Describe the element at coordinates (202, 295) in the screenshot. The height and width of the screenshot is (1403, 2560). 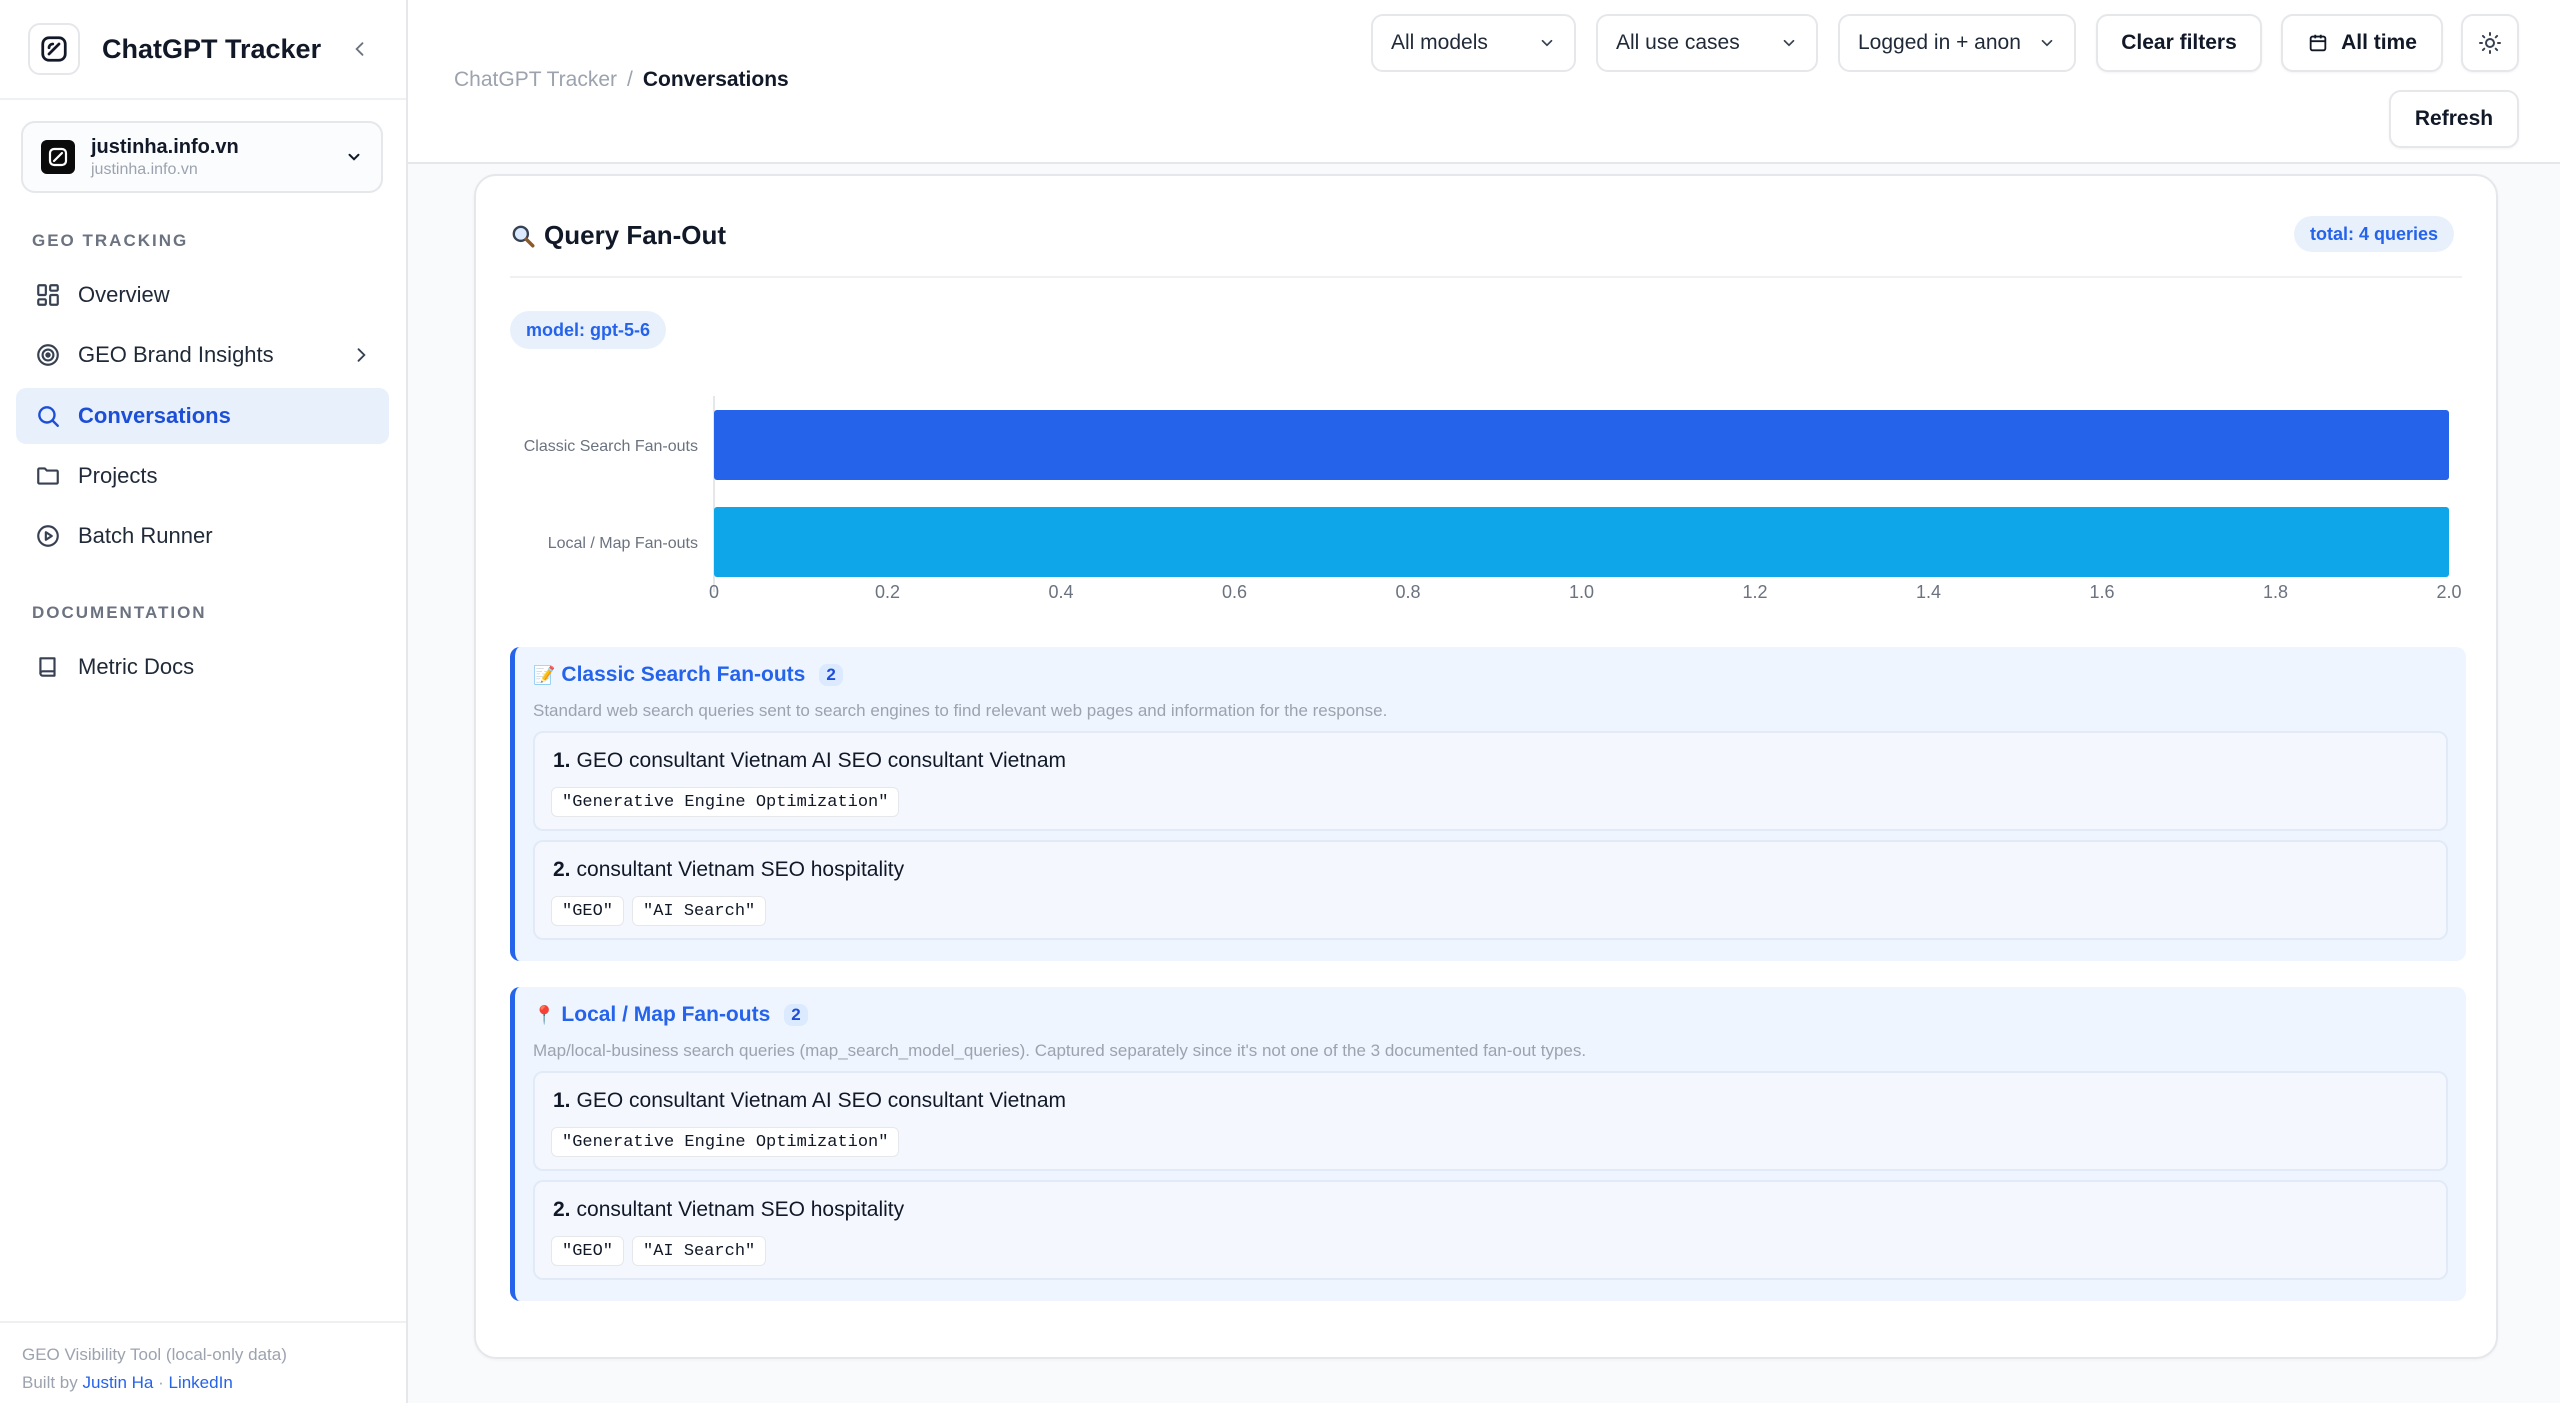
I see `sidebar-item-overview: Overview` at that location.